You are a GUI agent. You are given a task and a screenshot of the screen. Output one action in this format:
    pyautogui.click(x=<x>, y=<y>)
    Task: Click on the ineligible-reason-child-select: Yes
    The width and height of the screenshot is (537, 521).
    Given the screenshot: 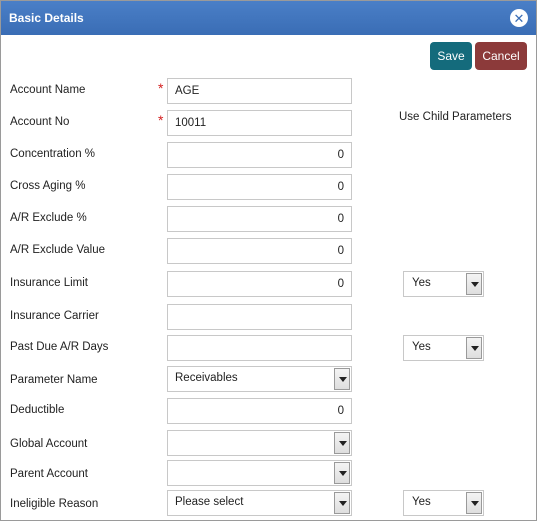 What is the action you would take?
    pyautogui.click(x=443, y=503)
    